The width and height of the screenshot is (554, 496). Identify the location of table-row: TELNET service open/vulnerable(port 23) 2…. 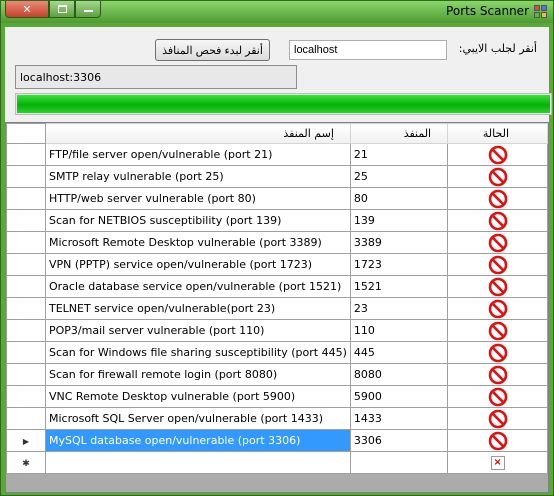
(277, 308).